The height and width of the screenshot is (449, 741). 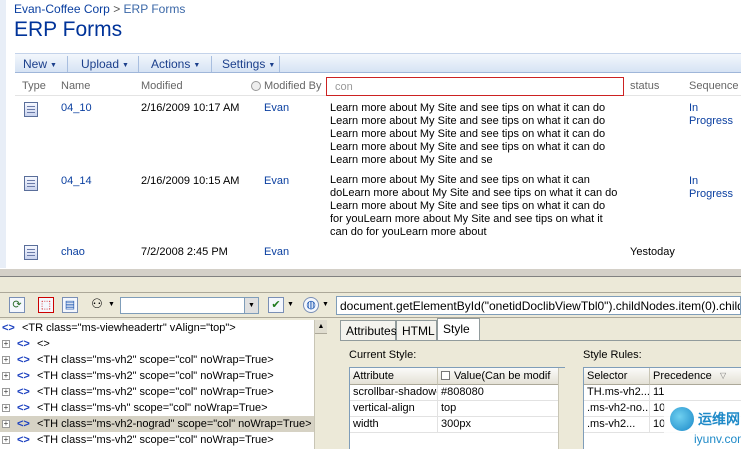 I want to click on item-sequence: In Progress, so click(x=711, y=187).